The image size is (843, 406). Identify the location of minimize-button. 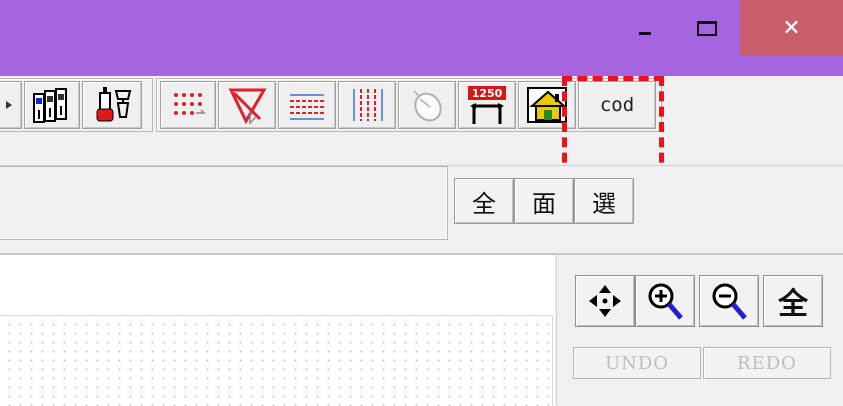
(645, 28).